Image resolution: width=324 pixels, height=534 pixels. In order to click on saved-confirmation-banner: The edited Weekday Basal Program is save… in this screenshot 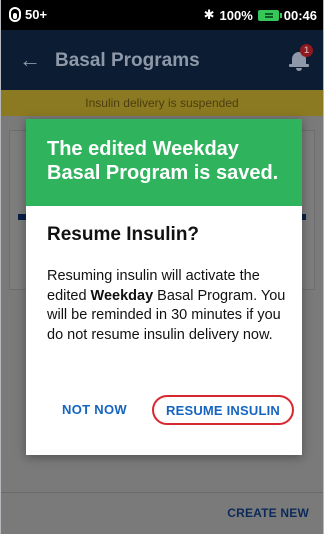, I will do `click(164, 162)`.